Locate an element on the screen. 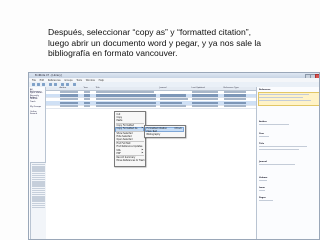  column-title: Title is located at coordinates (98, 88).